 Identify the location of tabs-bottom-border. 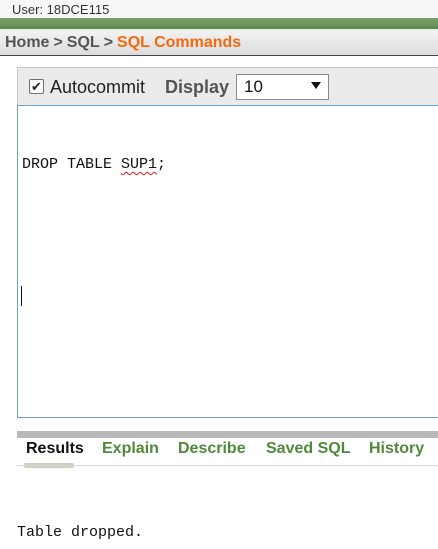
(227, 465).